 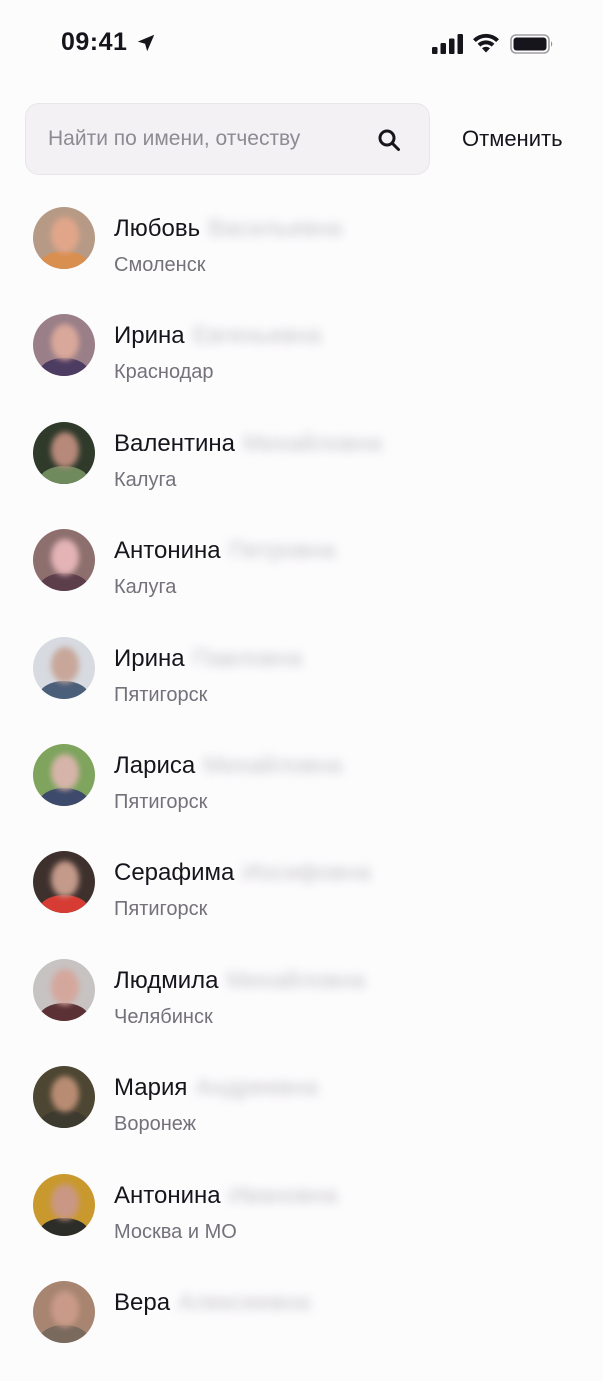 I want to click on first-name: Вера, so click(x=142, y=1302).